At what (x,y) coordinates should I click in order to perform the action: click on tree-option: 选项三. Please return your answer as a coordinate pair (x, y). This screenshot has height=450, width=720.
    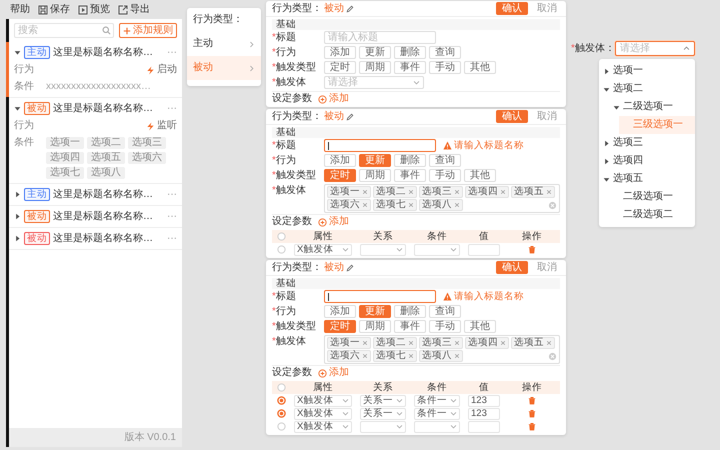
    Looking at the image, I should click on (647, 143).